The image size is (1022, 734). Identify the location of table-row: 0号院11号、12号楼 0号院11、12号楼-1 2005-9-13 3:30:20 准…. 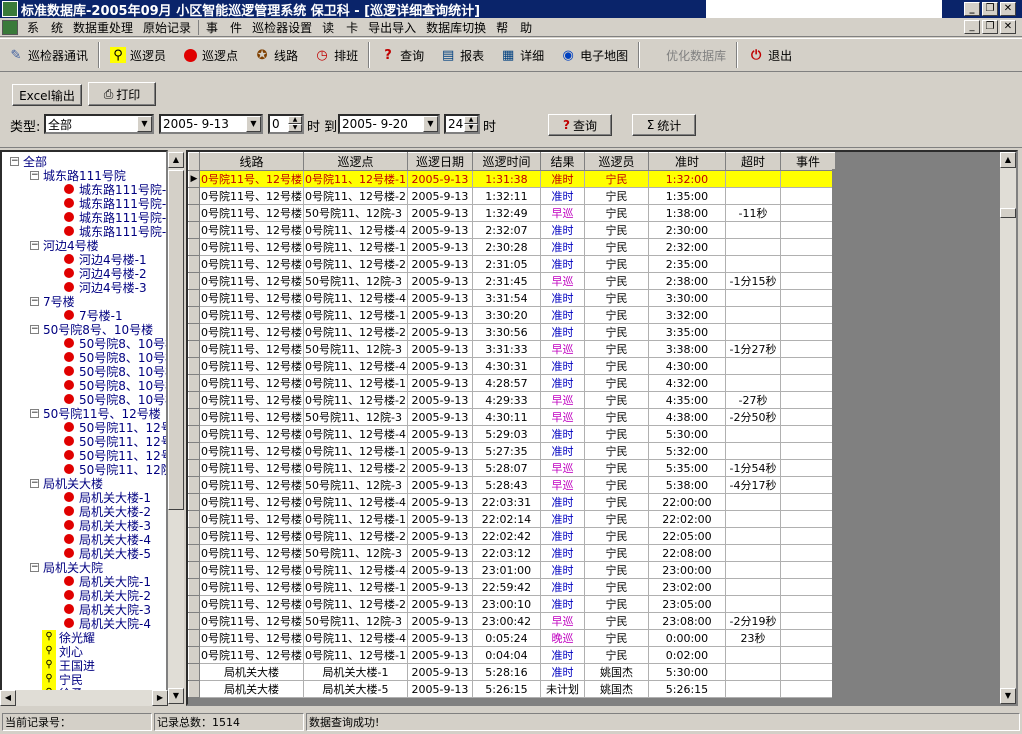
(512, 315).